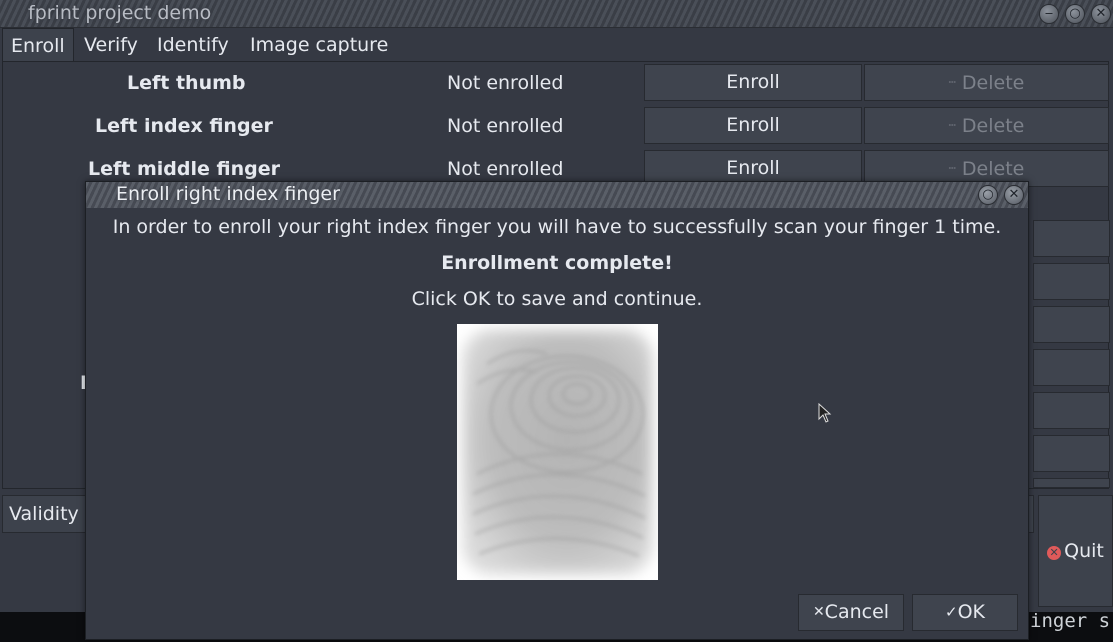  What do you see at coordinates (1070, 621) in the screenshot?
I see `terminal-text: inger s` at bounding box center [1070, 621].